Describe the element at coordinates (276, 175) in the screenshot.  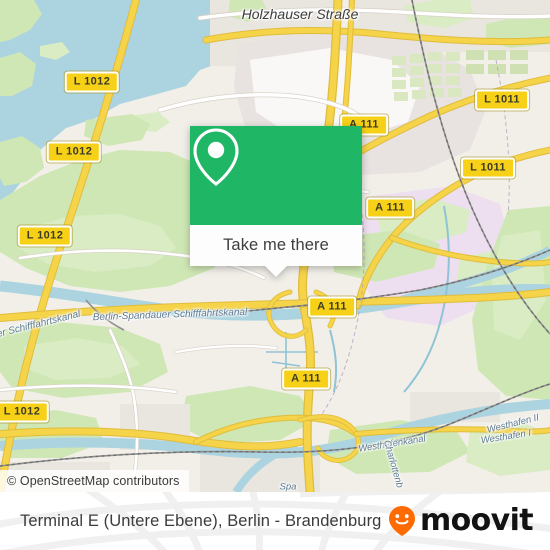
I see `popup-header` at that location.